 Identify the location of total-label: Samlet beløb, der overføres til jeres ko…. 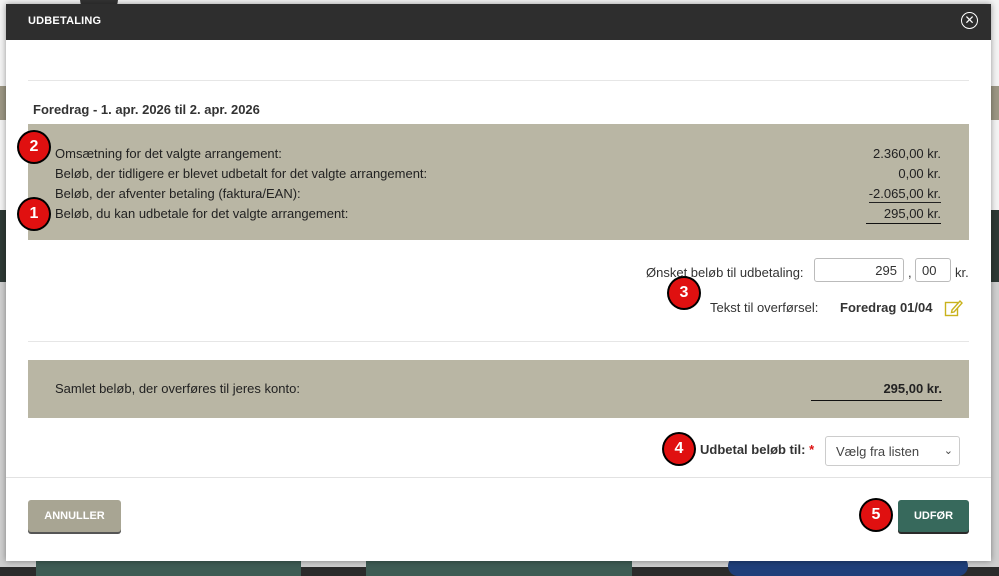
(177, 388).